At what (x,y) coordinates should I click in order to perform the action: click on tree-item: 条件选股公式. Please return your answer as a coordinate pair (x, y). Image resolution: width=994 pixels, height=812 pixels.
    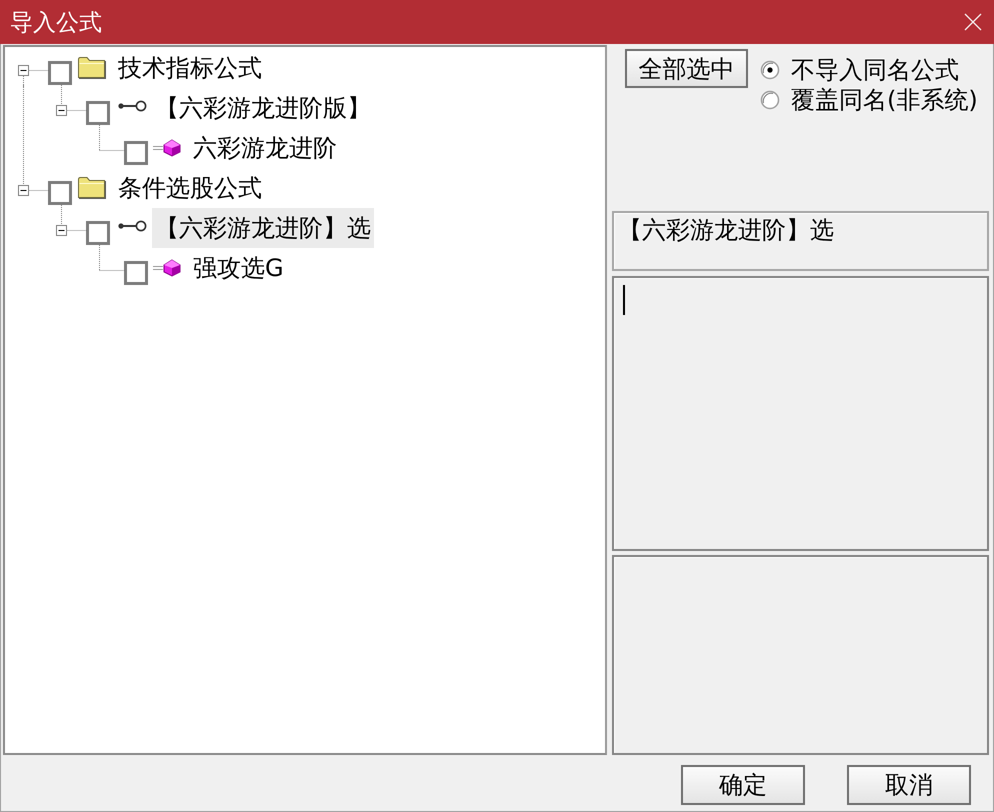
    Looking at the image, I should click on (190, 188).